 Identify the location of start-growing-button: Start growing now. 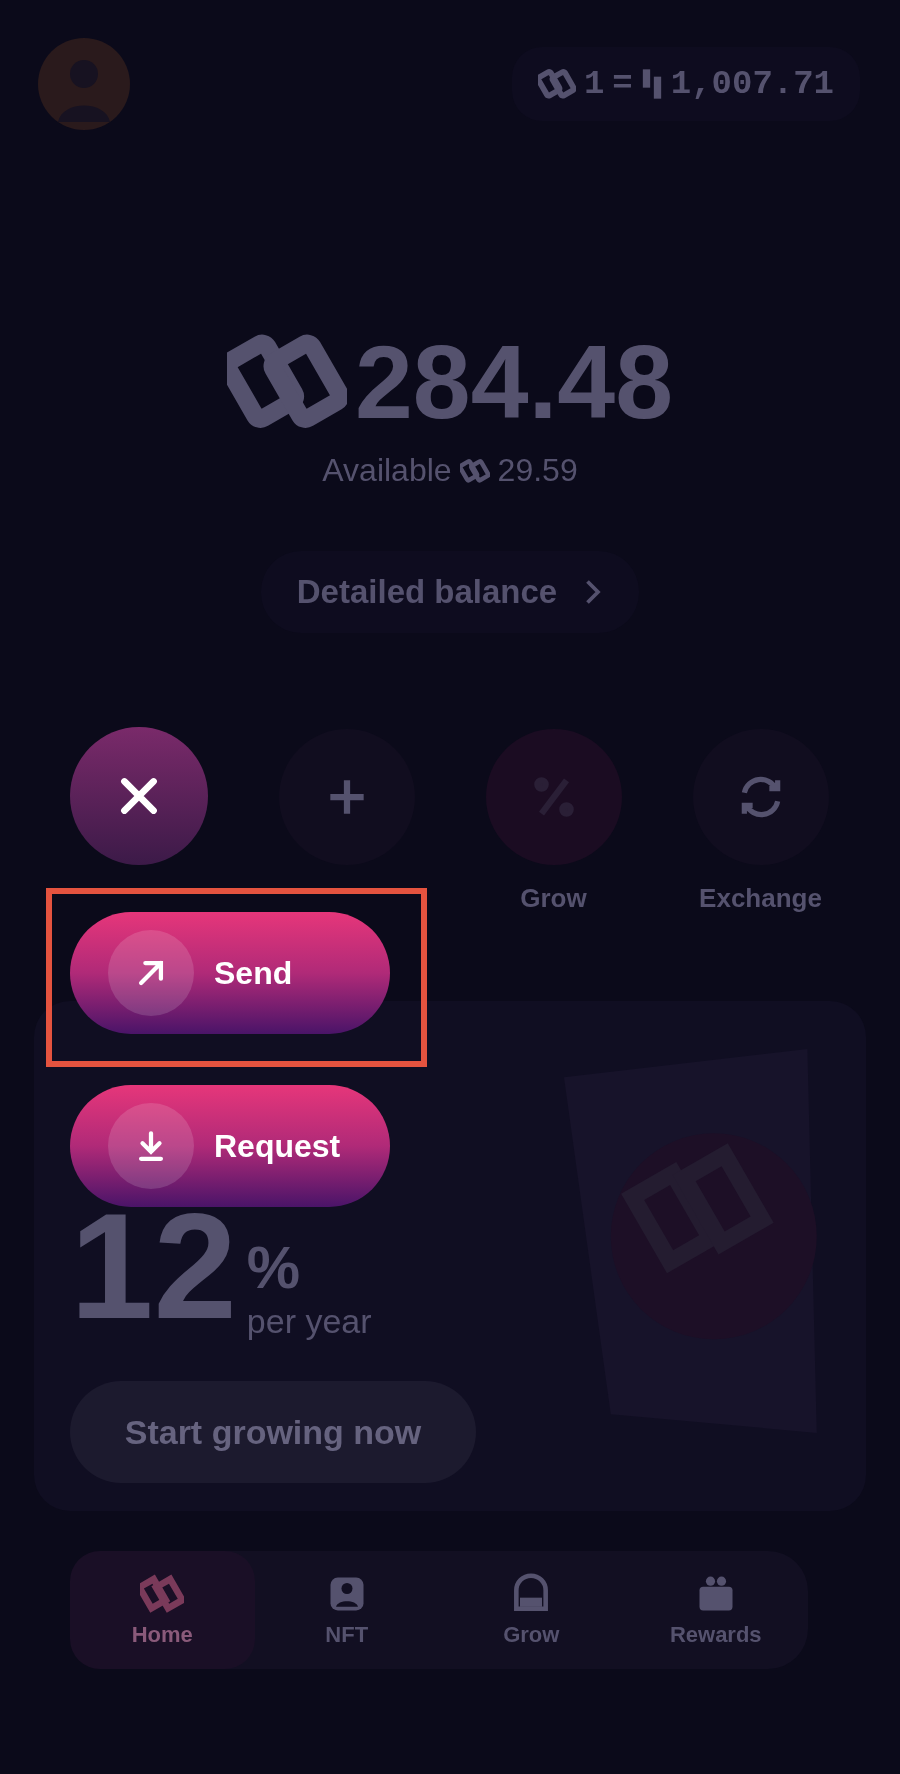
(273, 1432).